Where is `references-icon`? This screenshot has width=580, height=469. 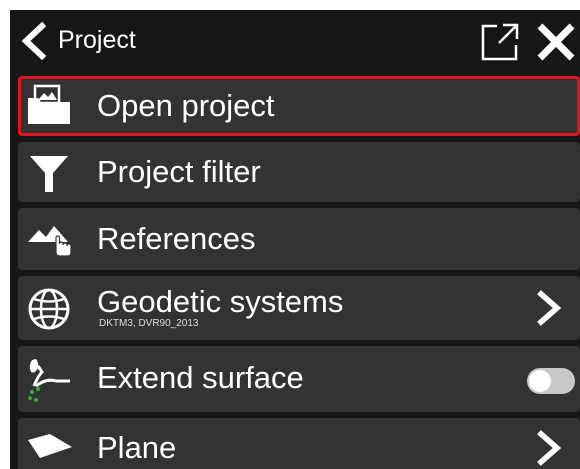 references-icon is located at coordinates (50, 241).